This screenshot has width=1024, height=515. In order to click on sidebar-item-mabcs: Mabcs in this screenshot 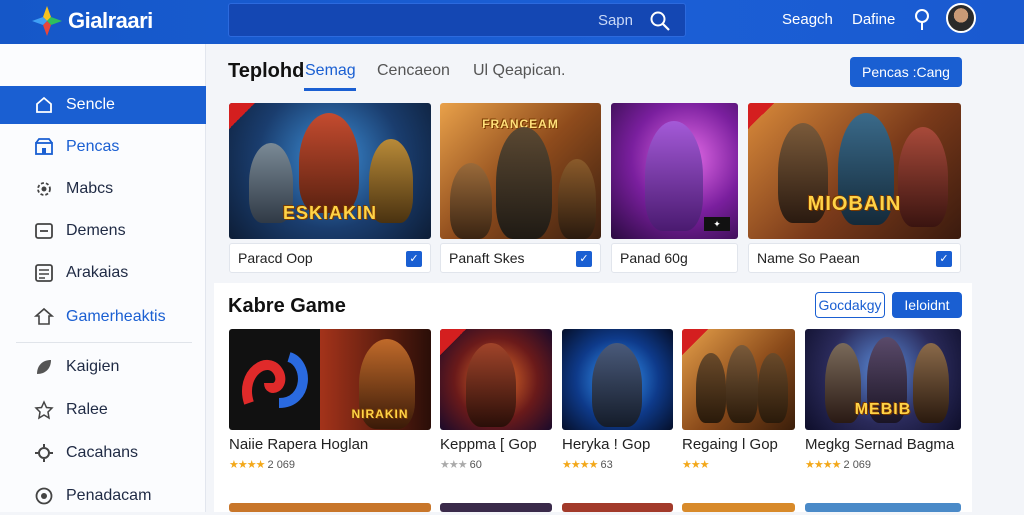, I will do `click(103, 189)`.